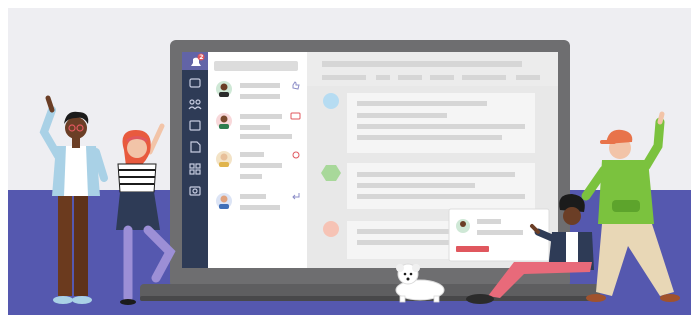 Image resolution: width=699 pixels, height=323 pixels. What do you see at coordinates (201, 57) in the screenshot?
I see `notification-count: 2` at bounding box center [201, 57].